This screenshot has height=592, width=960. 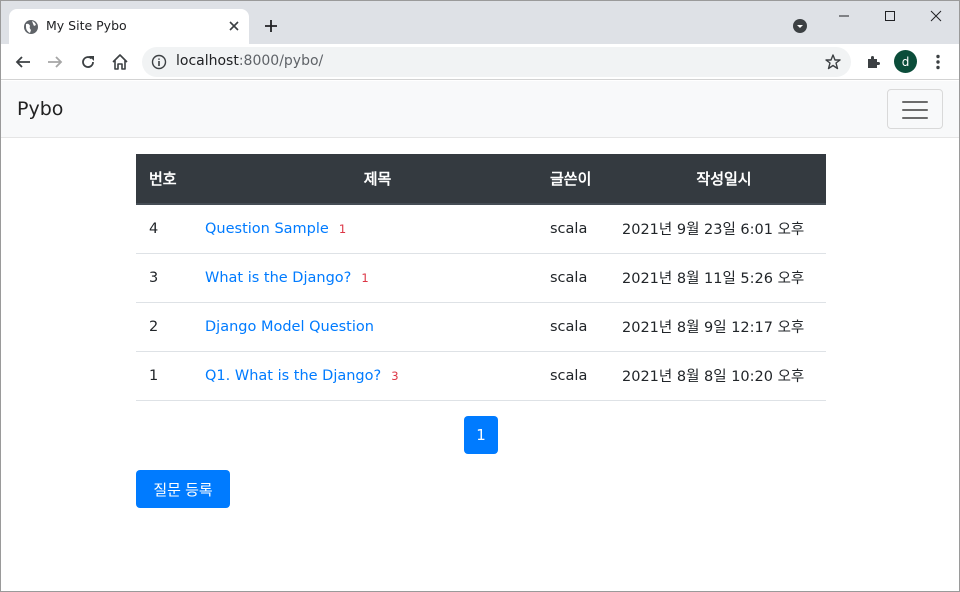 What do you see at coordinates (377, 277) in the screenshot?
I see `row-title-cell: What is the Django? 1` at bounding box center [377, 277].